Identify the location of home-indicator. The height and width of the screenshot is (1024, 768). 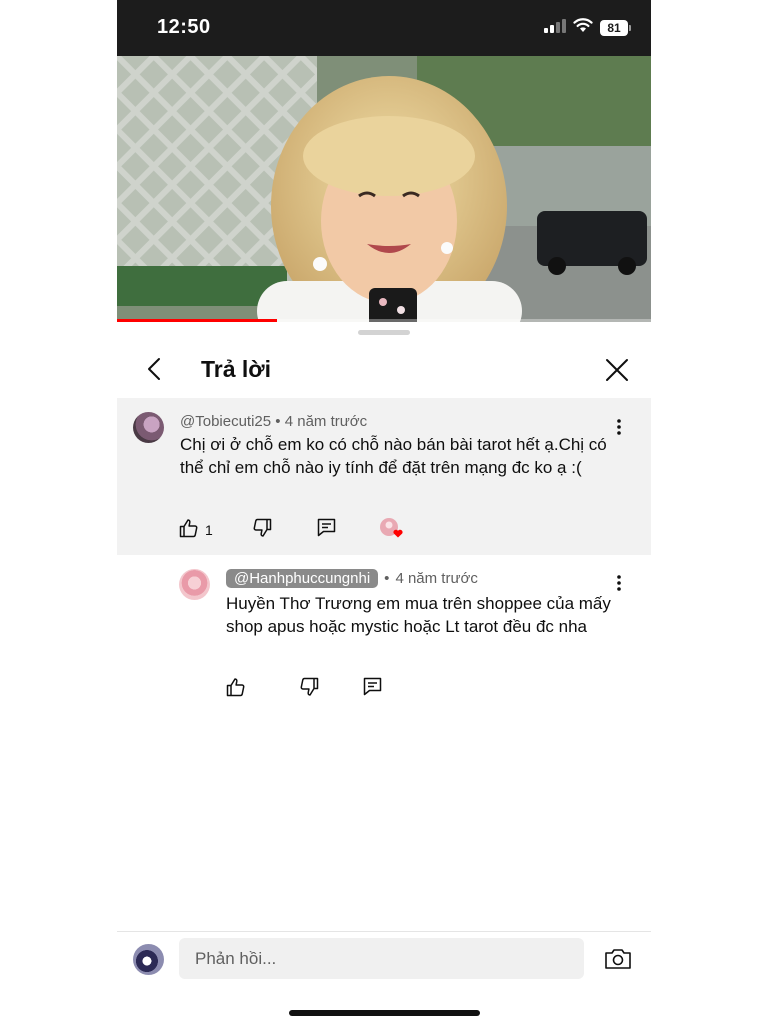
(384, 1013).